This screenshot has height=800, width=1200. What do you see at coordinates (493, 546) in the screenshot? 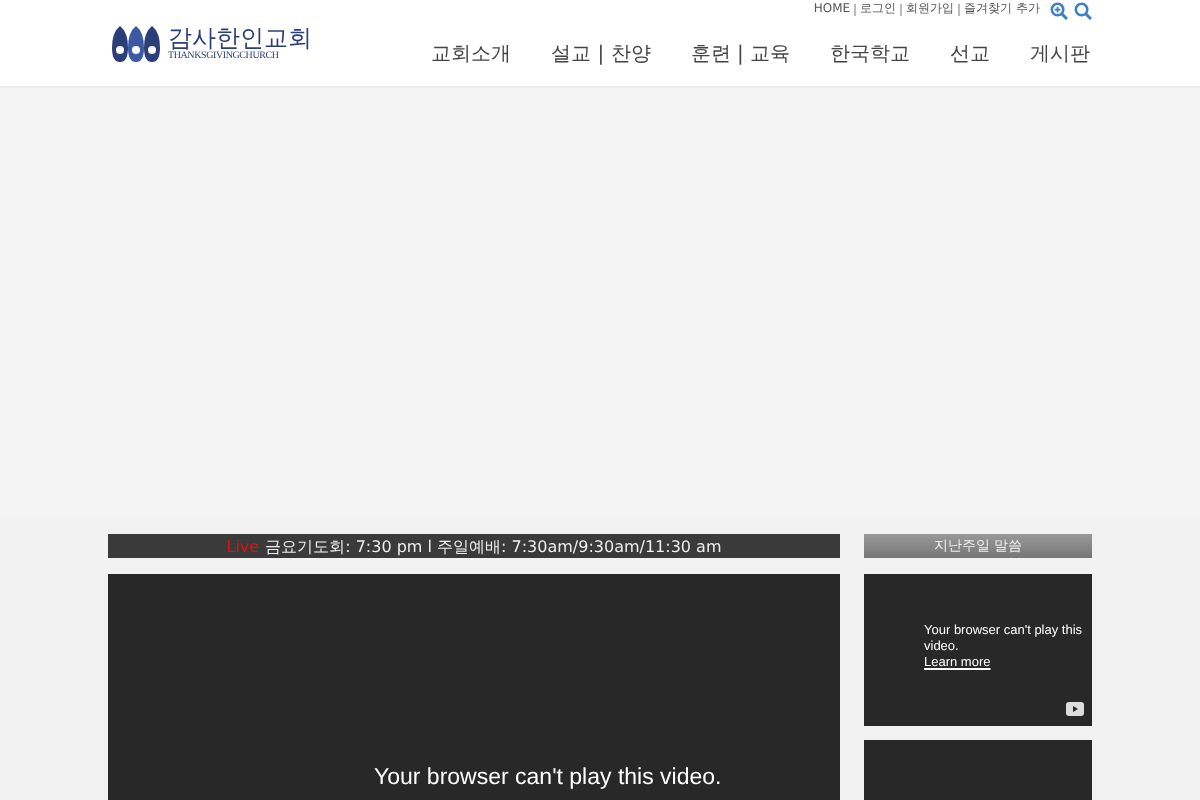
I see `service-times: 금요기도회: 7:30 pm l 주일예배: 7:30am/9:30am/11:30 am` at bounding box center [493, 546].